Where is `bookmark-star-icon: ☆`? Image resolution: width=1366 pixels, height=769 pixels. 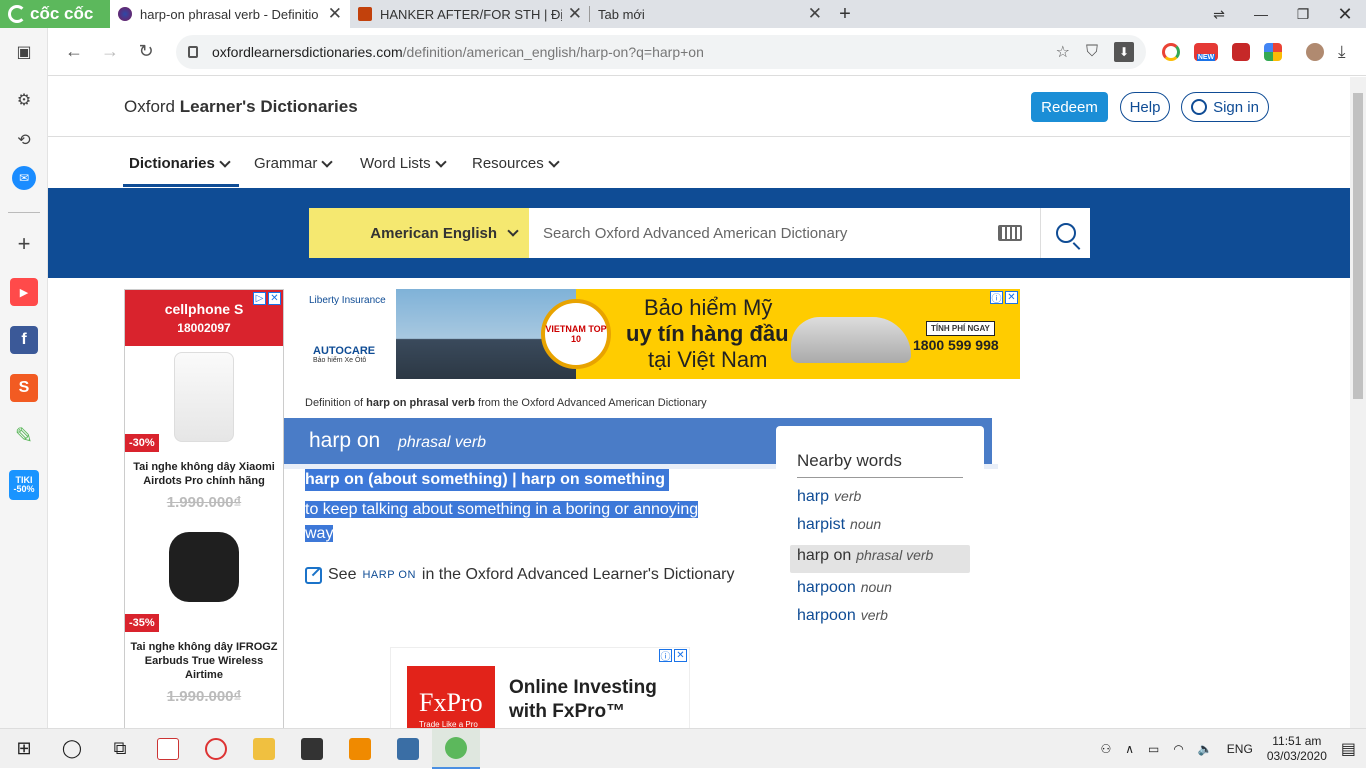
bookmark-star-icon: ☆ is located at coordinates (1063, 52).